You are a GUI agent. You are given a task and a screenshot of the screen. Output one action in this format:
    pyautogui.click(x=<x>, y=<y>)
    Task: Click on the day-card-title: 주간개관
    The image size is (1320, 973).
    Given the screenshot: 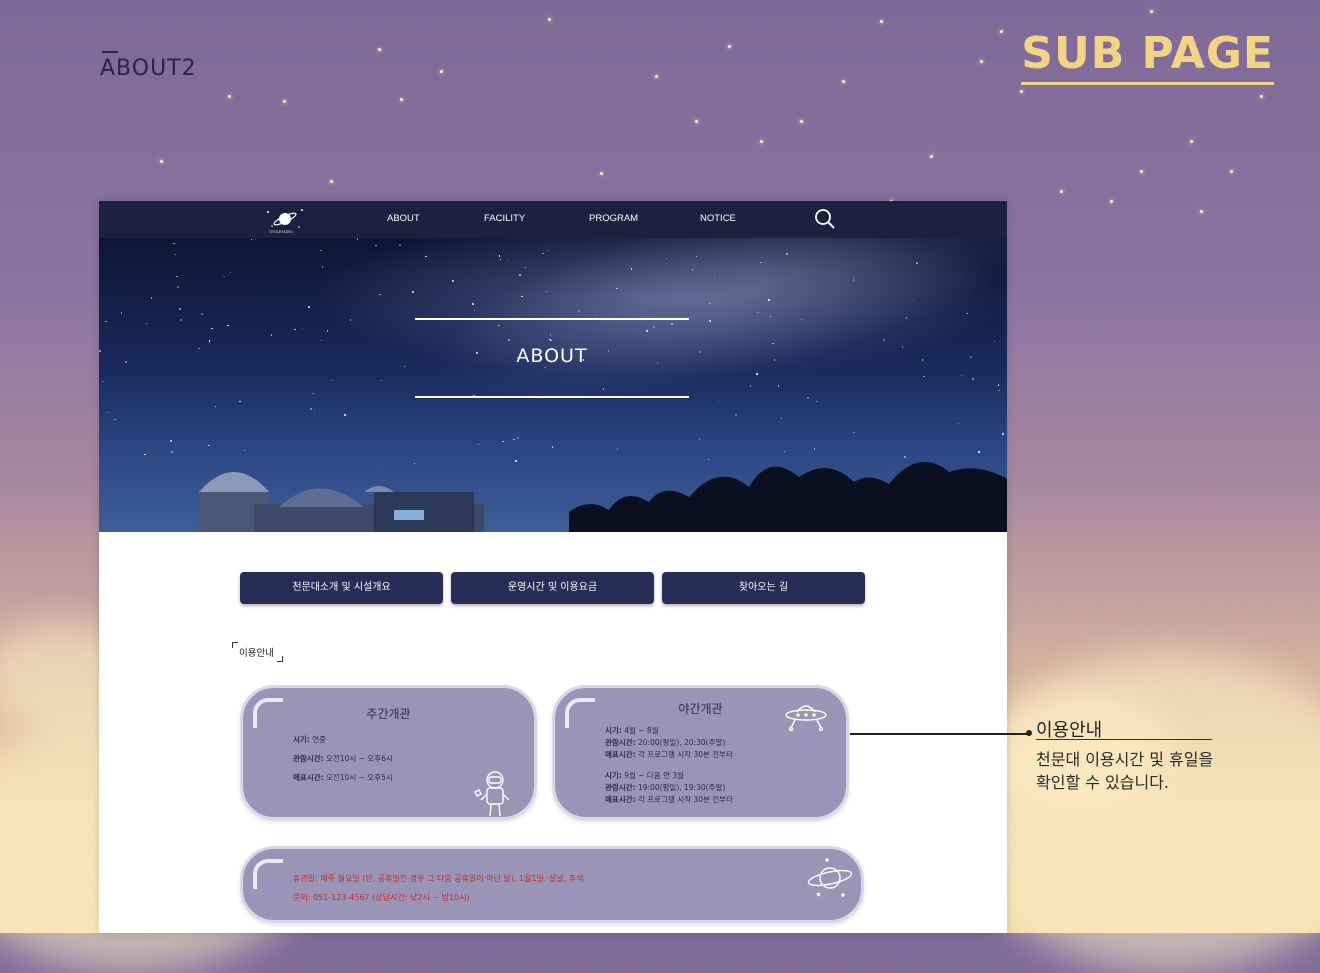 What is the action you would take?
    pyautogui.click(x=388, y=714)
    